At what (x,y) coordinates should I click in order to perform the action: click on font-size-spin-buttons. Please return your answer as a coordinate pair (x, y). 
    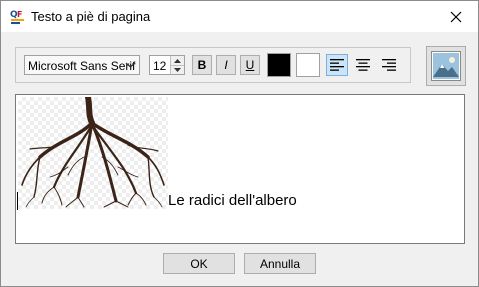
    Looking at the image, I should click on (177, 65).